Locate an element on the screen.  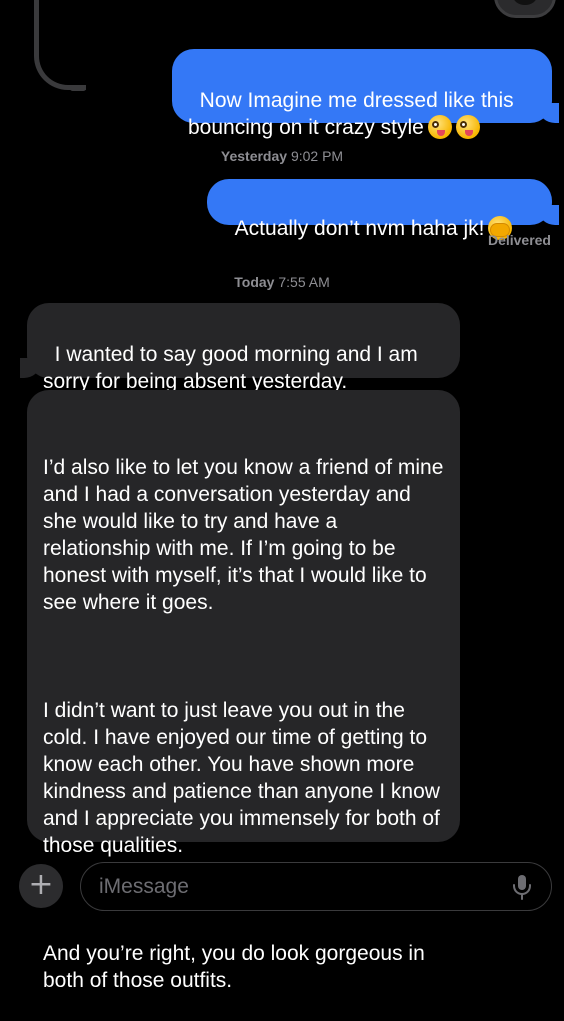
partial-image-frame is located at coordinates (60, 45).